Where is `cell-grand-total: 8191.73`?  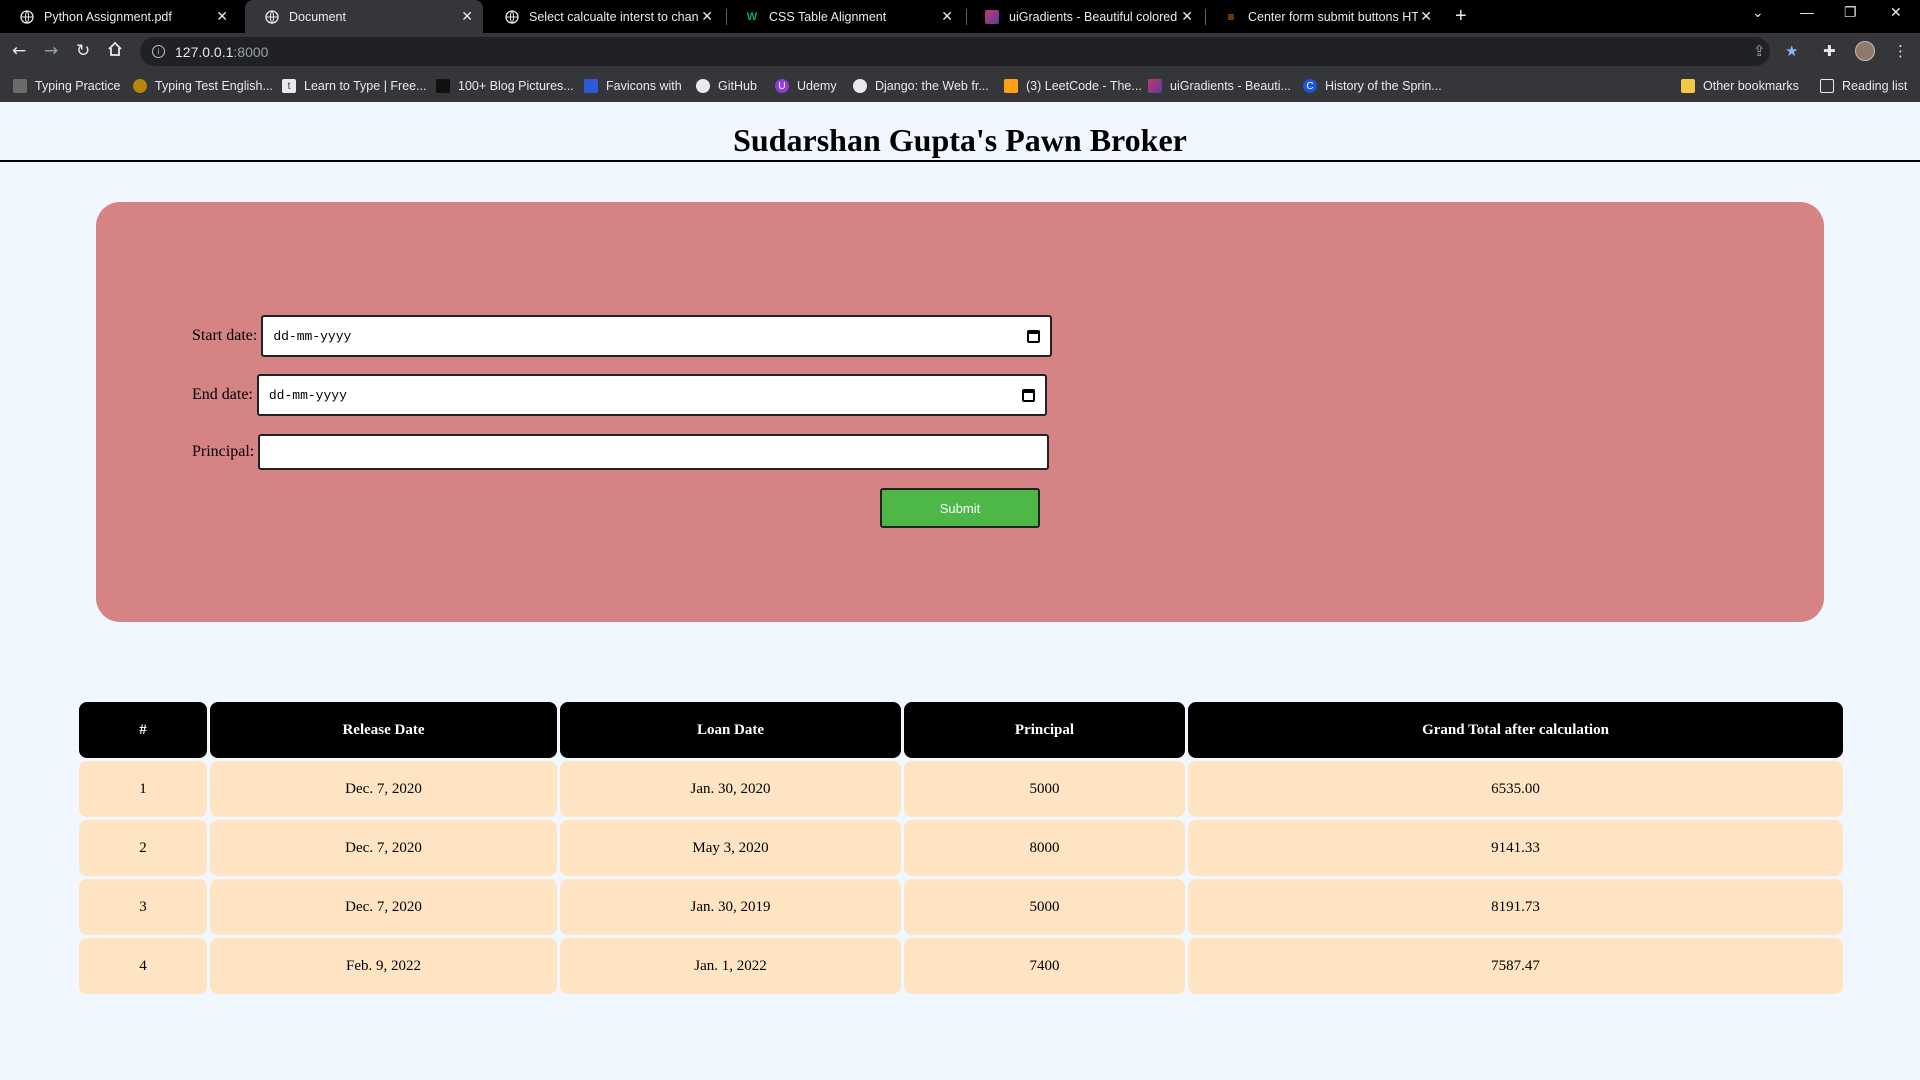
cell-grand-total: 8191.73 is located at coordinates (1515, 907).